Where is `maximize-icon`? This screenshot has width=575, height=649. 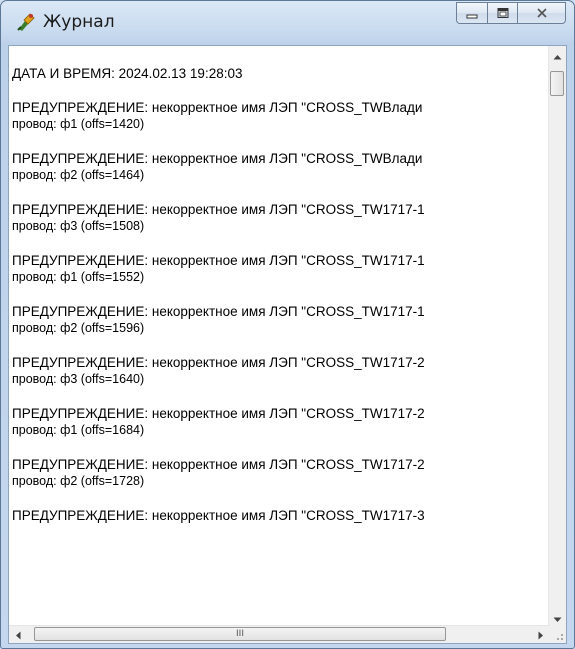
maximize-icon is located at coordinates (503, 13).